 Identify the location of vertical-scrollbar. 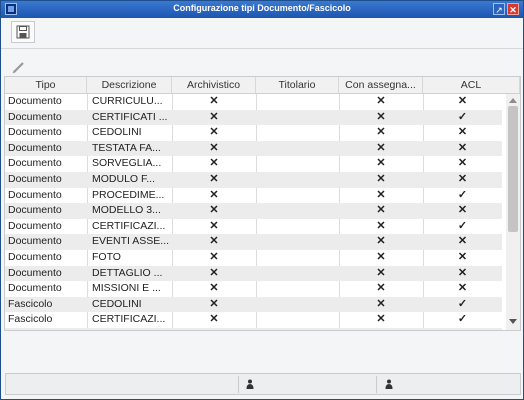
(513, 212).